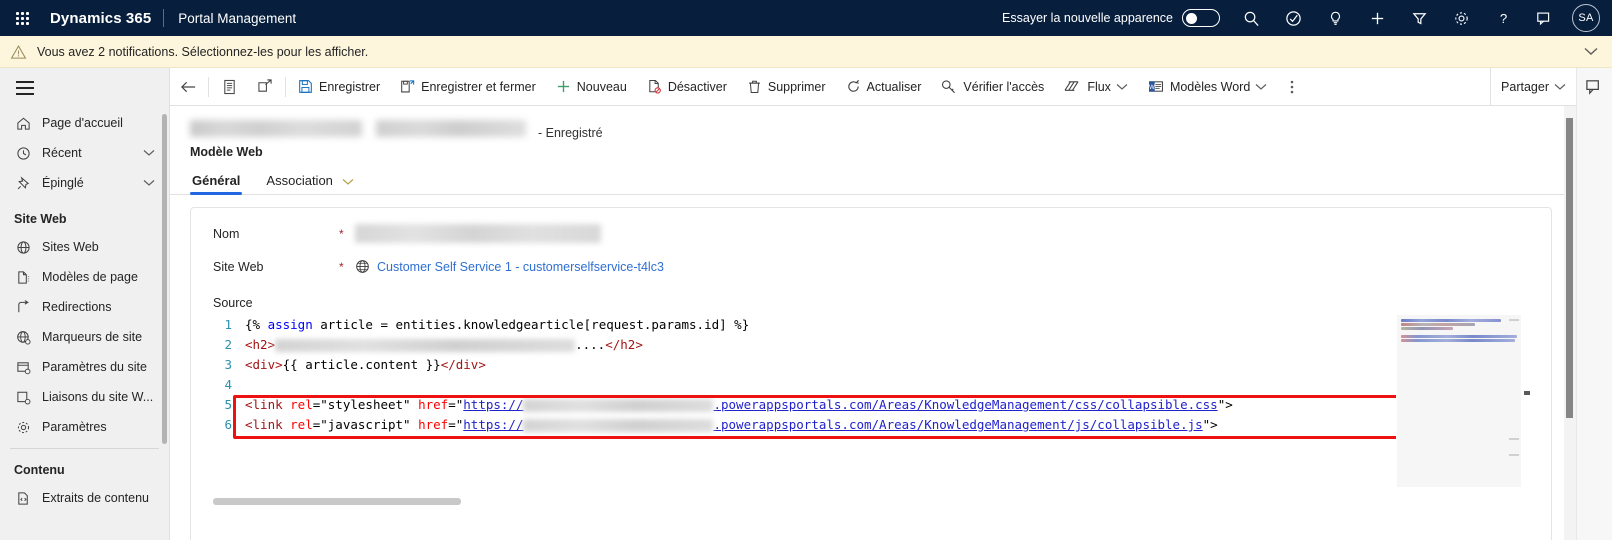 Image resolution: width=1612 pixels, height=540 pixels. I want to click on delete-button: Supprimer, so click(786, 87).